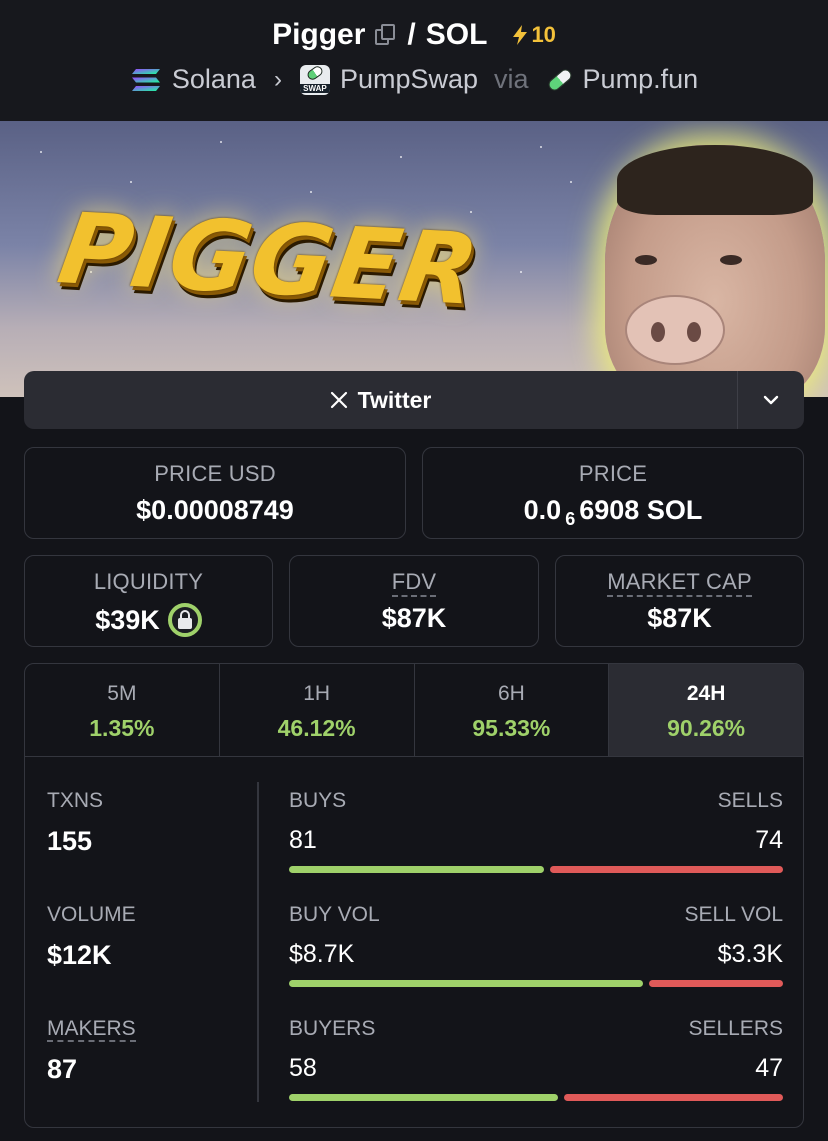  Describe the element at coordinates (735, 1028) in the screenshot. I see `sellers-label: SELLERS` at that location.